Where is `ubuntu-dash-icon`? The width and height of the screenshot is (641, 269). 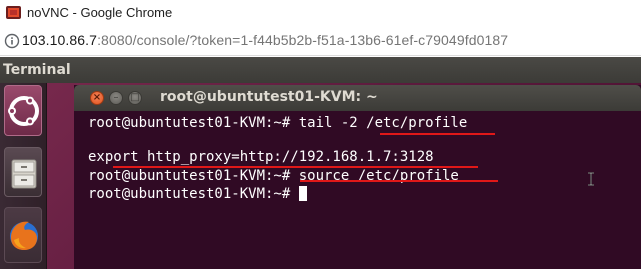 ubuntu-dash-icon is located at coordinates (23, 111).